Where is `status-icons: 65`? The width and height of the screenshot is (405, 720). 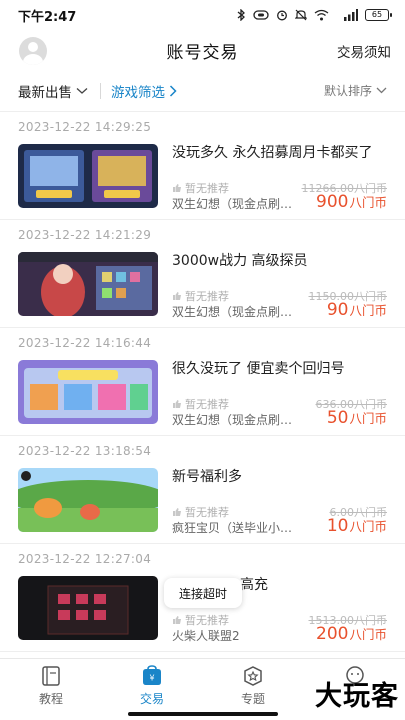
status-icons: 65 is located at coordinates (314, 15).